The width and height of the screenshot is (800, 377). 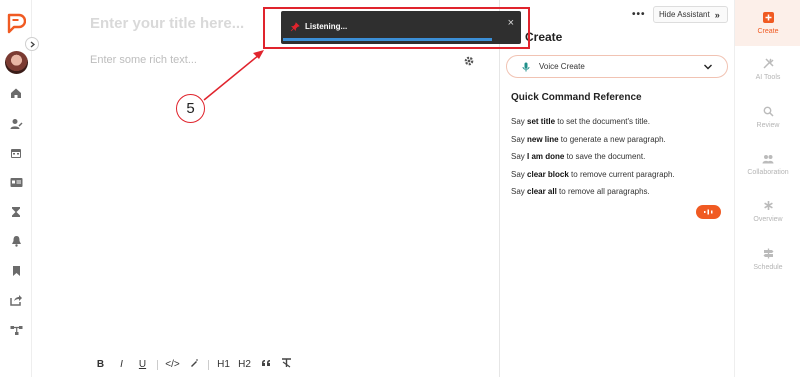 I want to click on bell-icon, so click(x=16, y=241).